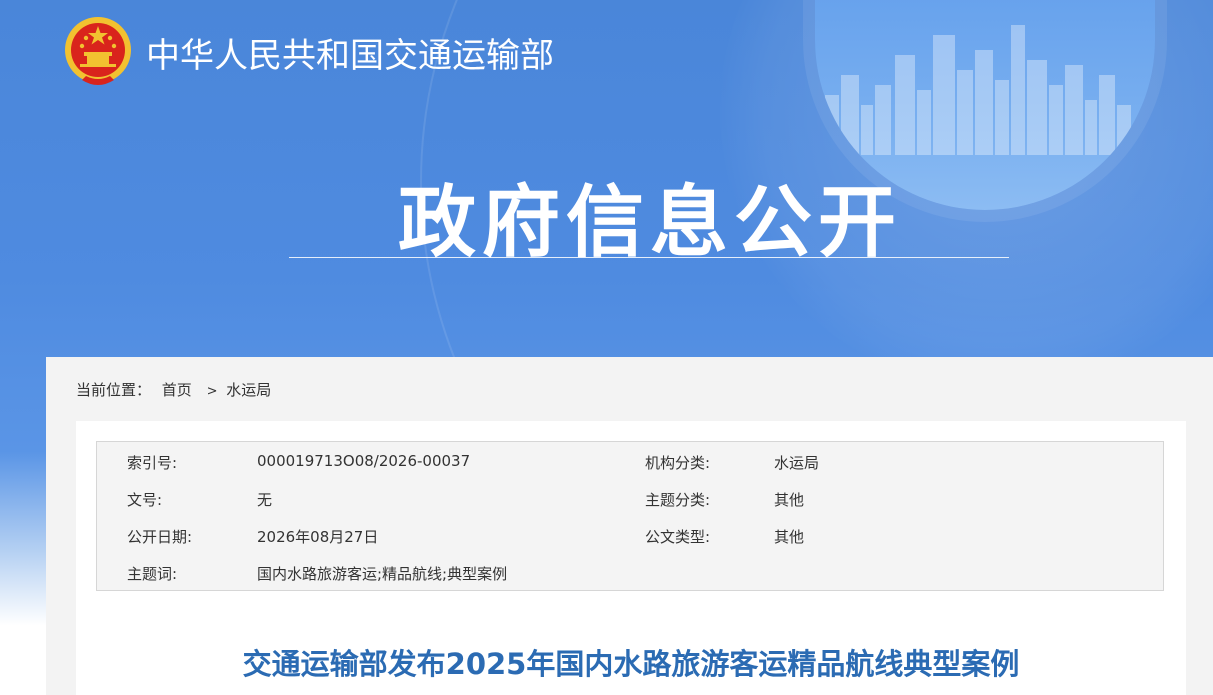 Image resolution: width=1213 pixels, height=695 pixels. What do you see at coordinates (630, 571) in the screenshot?
I see `metadata-row: 主题词: 国内水路旅游客运;精品航线;典型案例` at bounding box center [630, 571].